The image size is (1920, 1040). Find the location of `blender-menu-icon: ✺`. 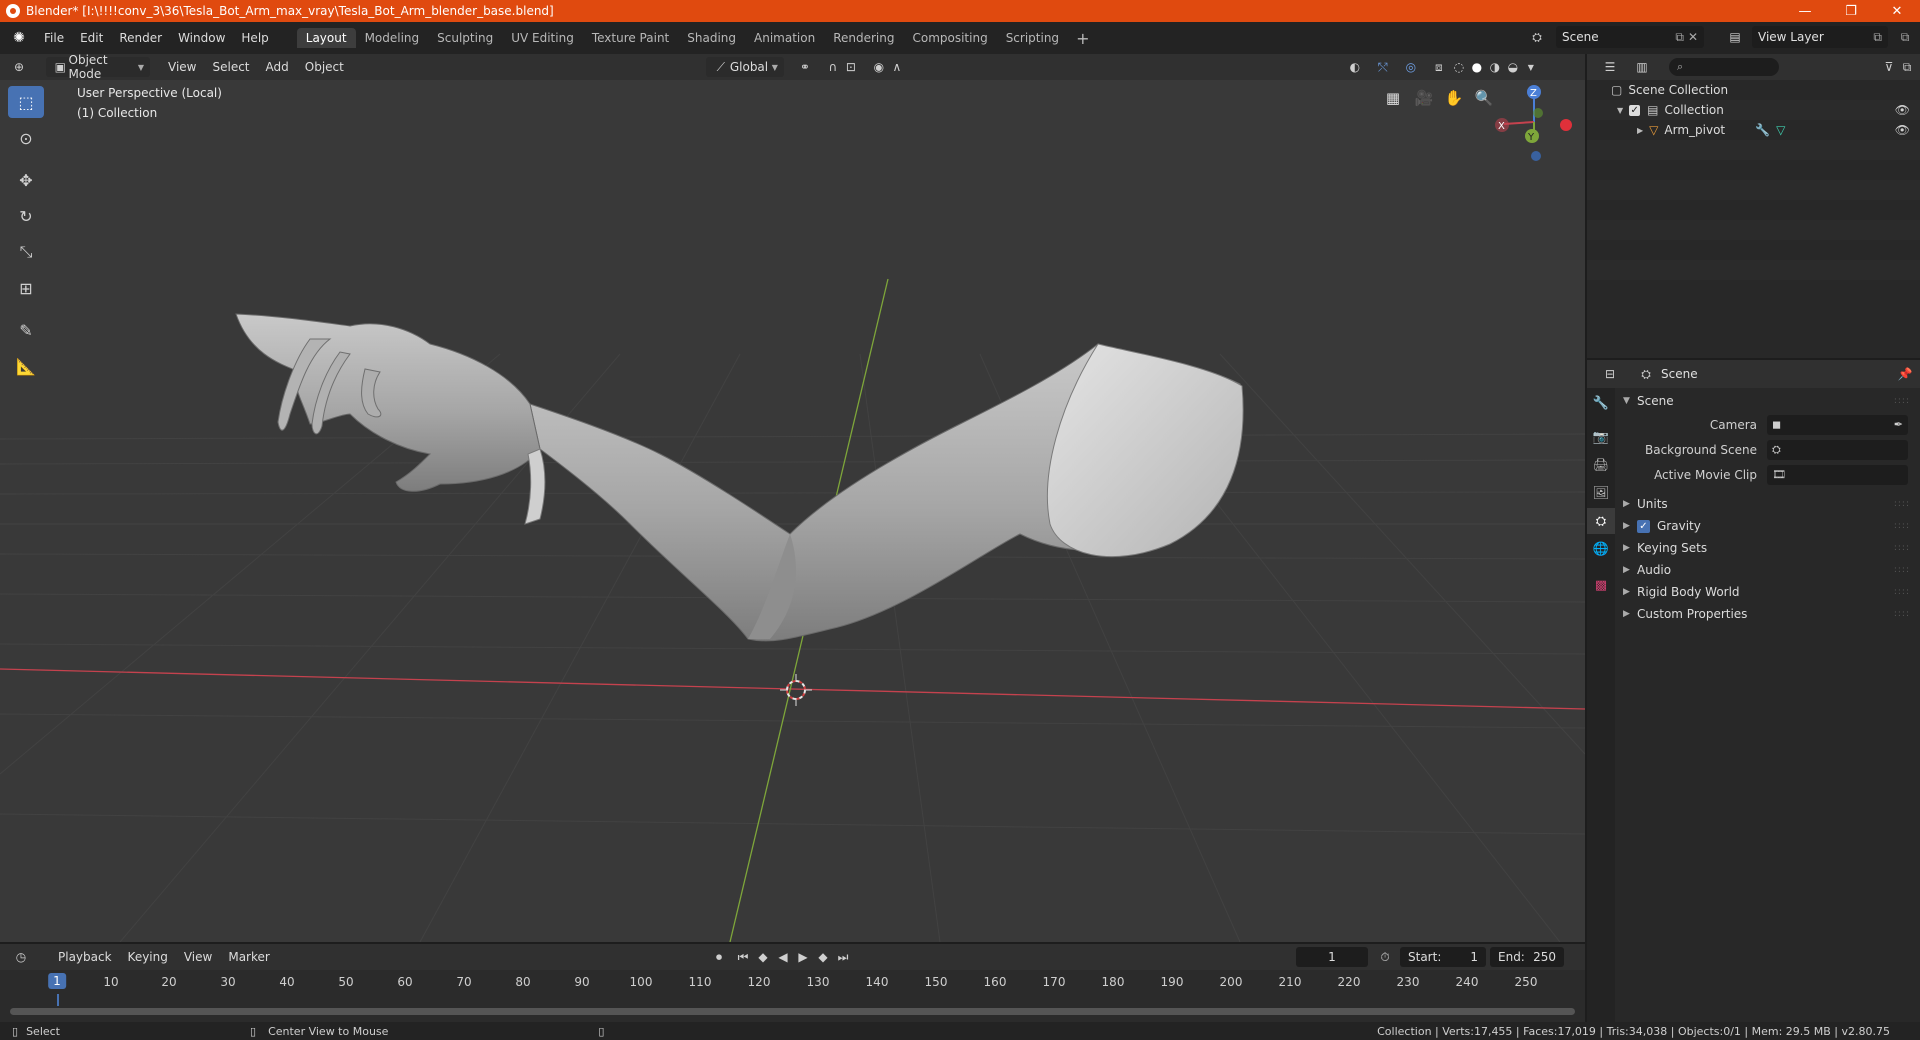

blender-menu-icon: ✺ is located at coordinates (19, 38).